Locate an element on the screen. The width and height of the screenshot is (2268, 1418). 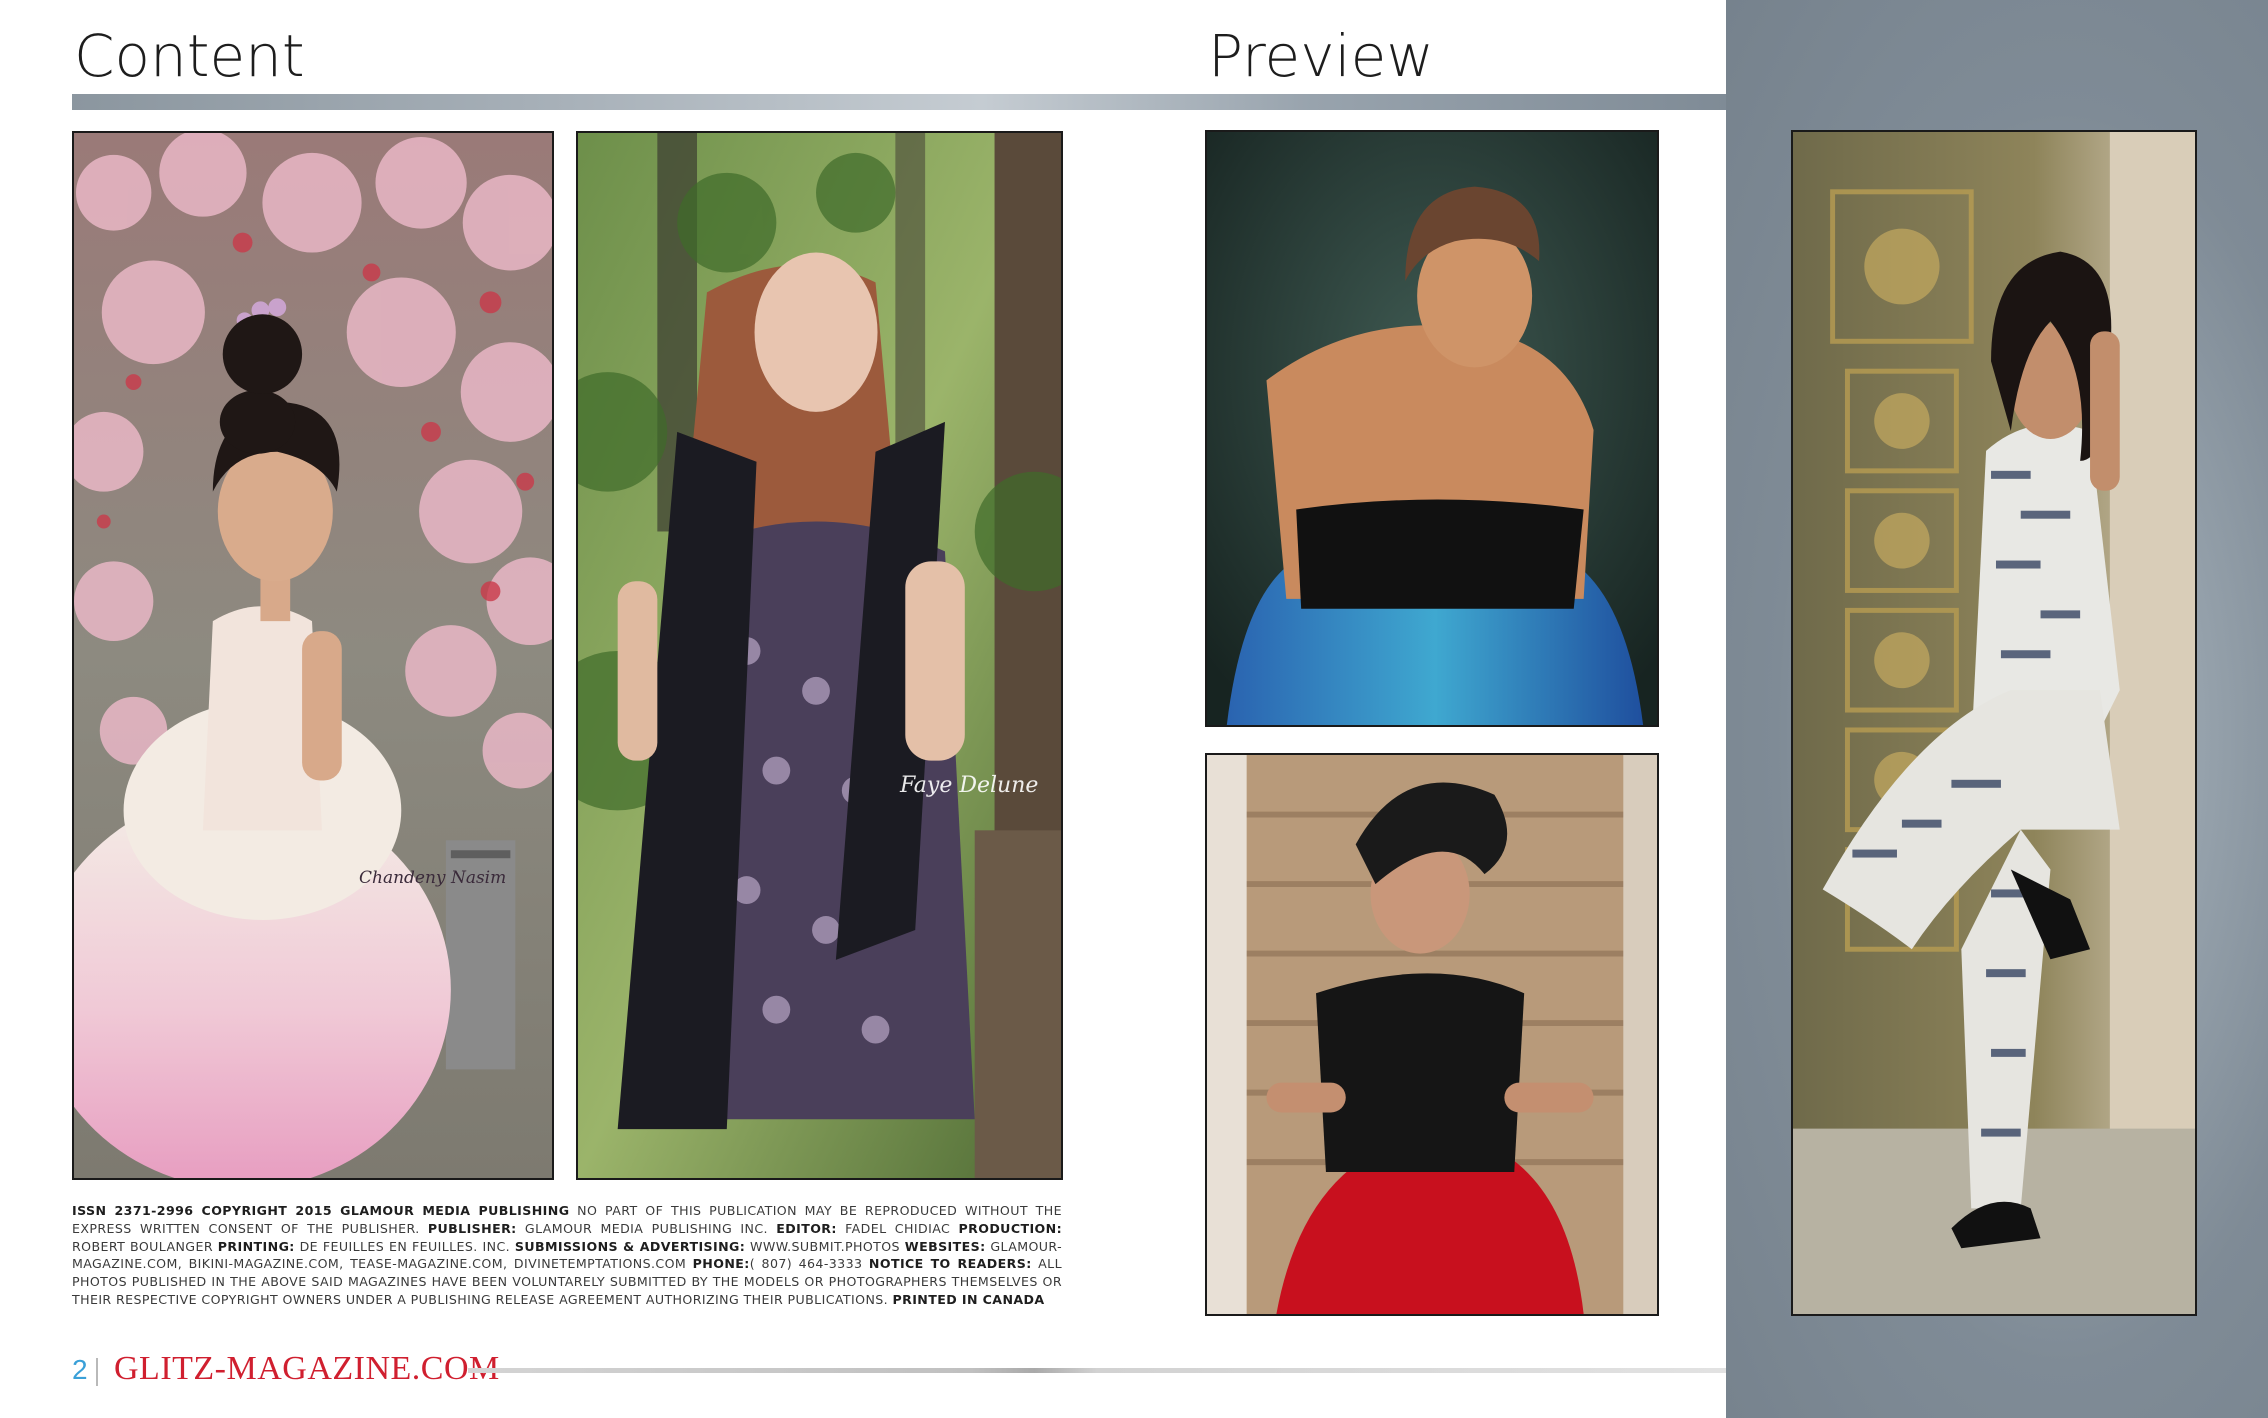
footer-brand-link: GLITZ-MAGAZINE.COM is located at coordinates (307, 1369).